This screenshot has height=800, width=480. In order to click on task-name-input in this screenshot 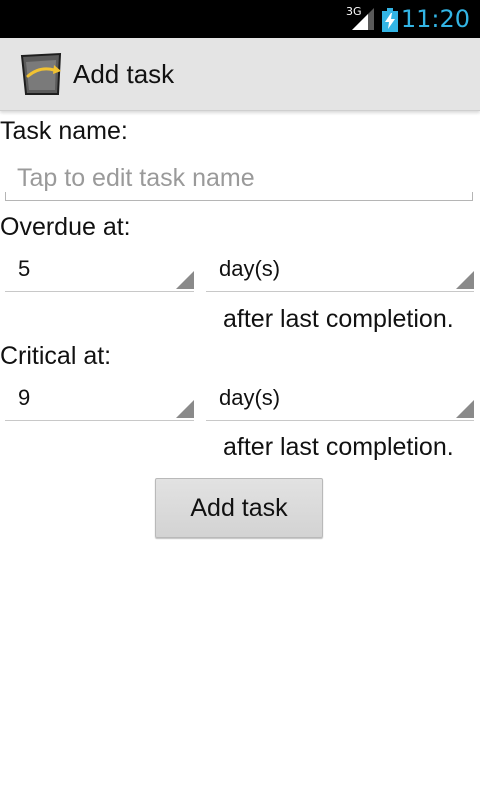, I will do `click(239, 178)`.